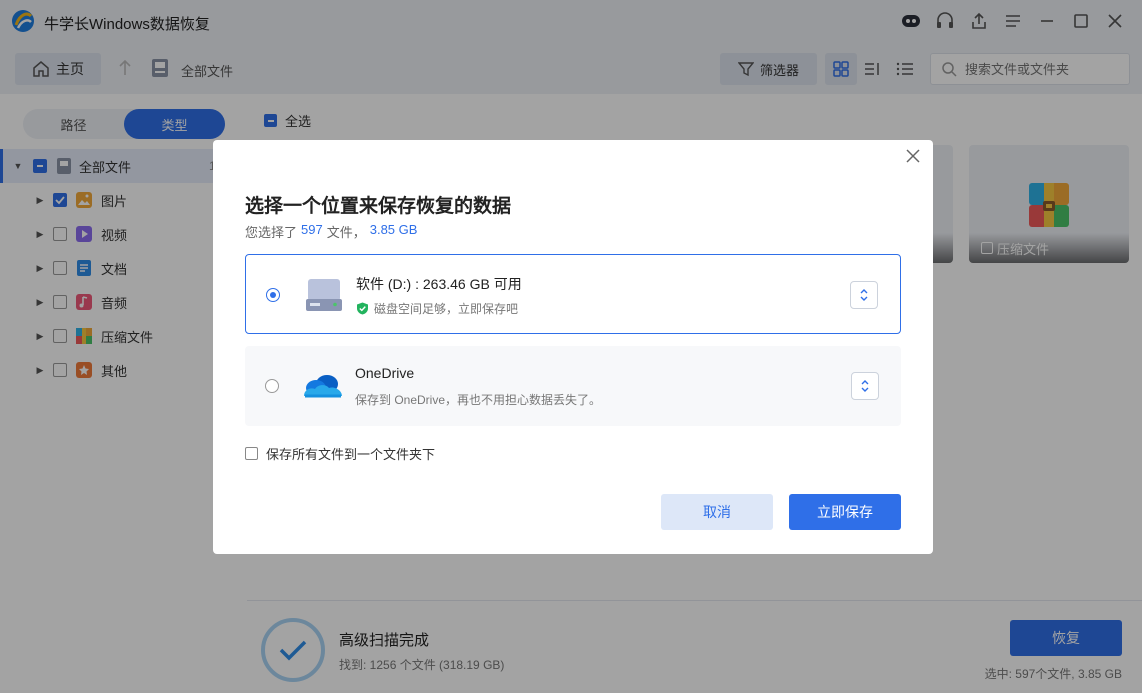  Describe the element at coordinates (273, 295) in the screenshot. I see `drive-d-radio` at that location.